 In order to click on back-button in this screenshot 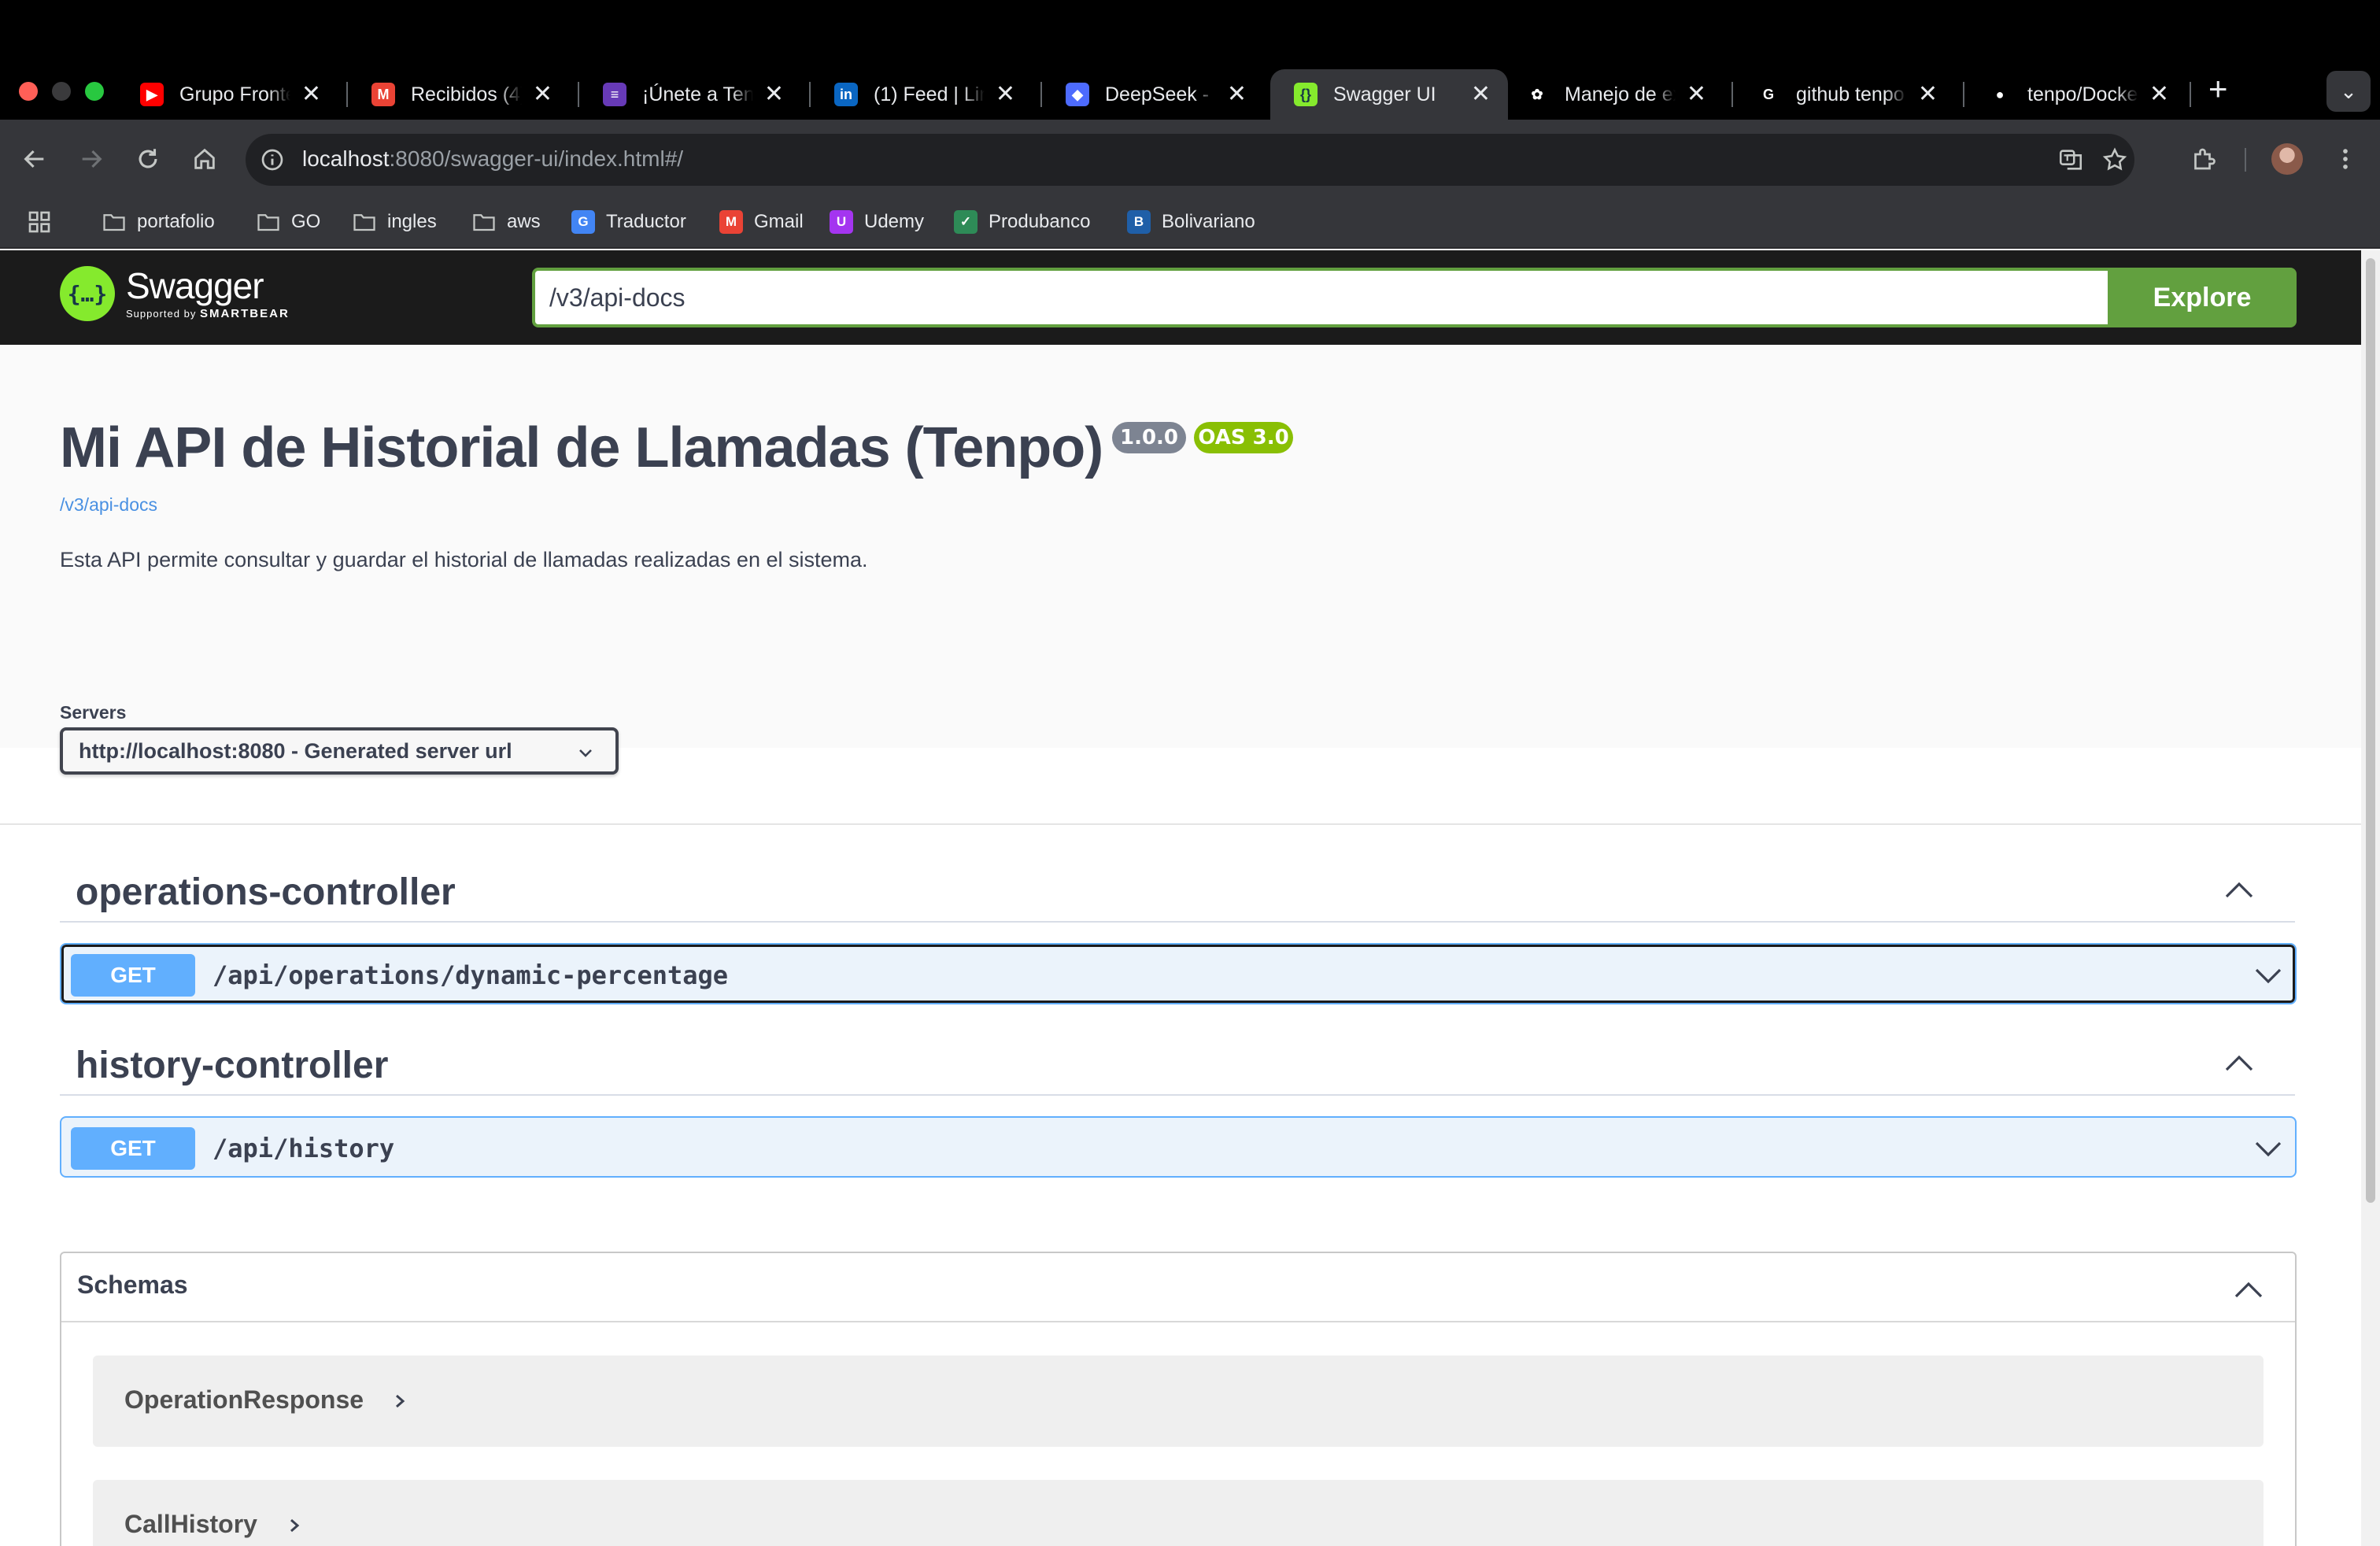, I will do `click(35, 159)`.